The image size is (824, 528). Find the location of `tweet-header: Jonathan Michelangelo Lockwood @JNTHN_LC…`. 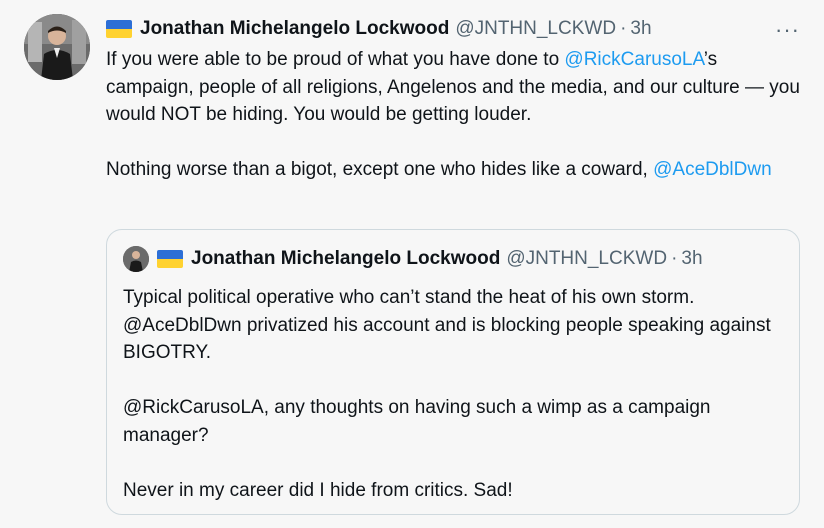

tweet-header: Jonathan Michelangelo Lockwood @JNTHN_LC… is located at coordinates (455, 29).